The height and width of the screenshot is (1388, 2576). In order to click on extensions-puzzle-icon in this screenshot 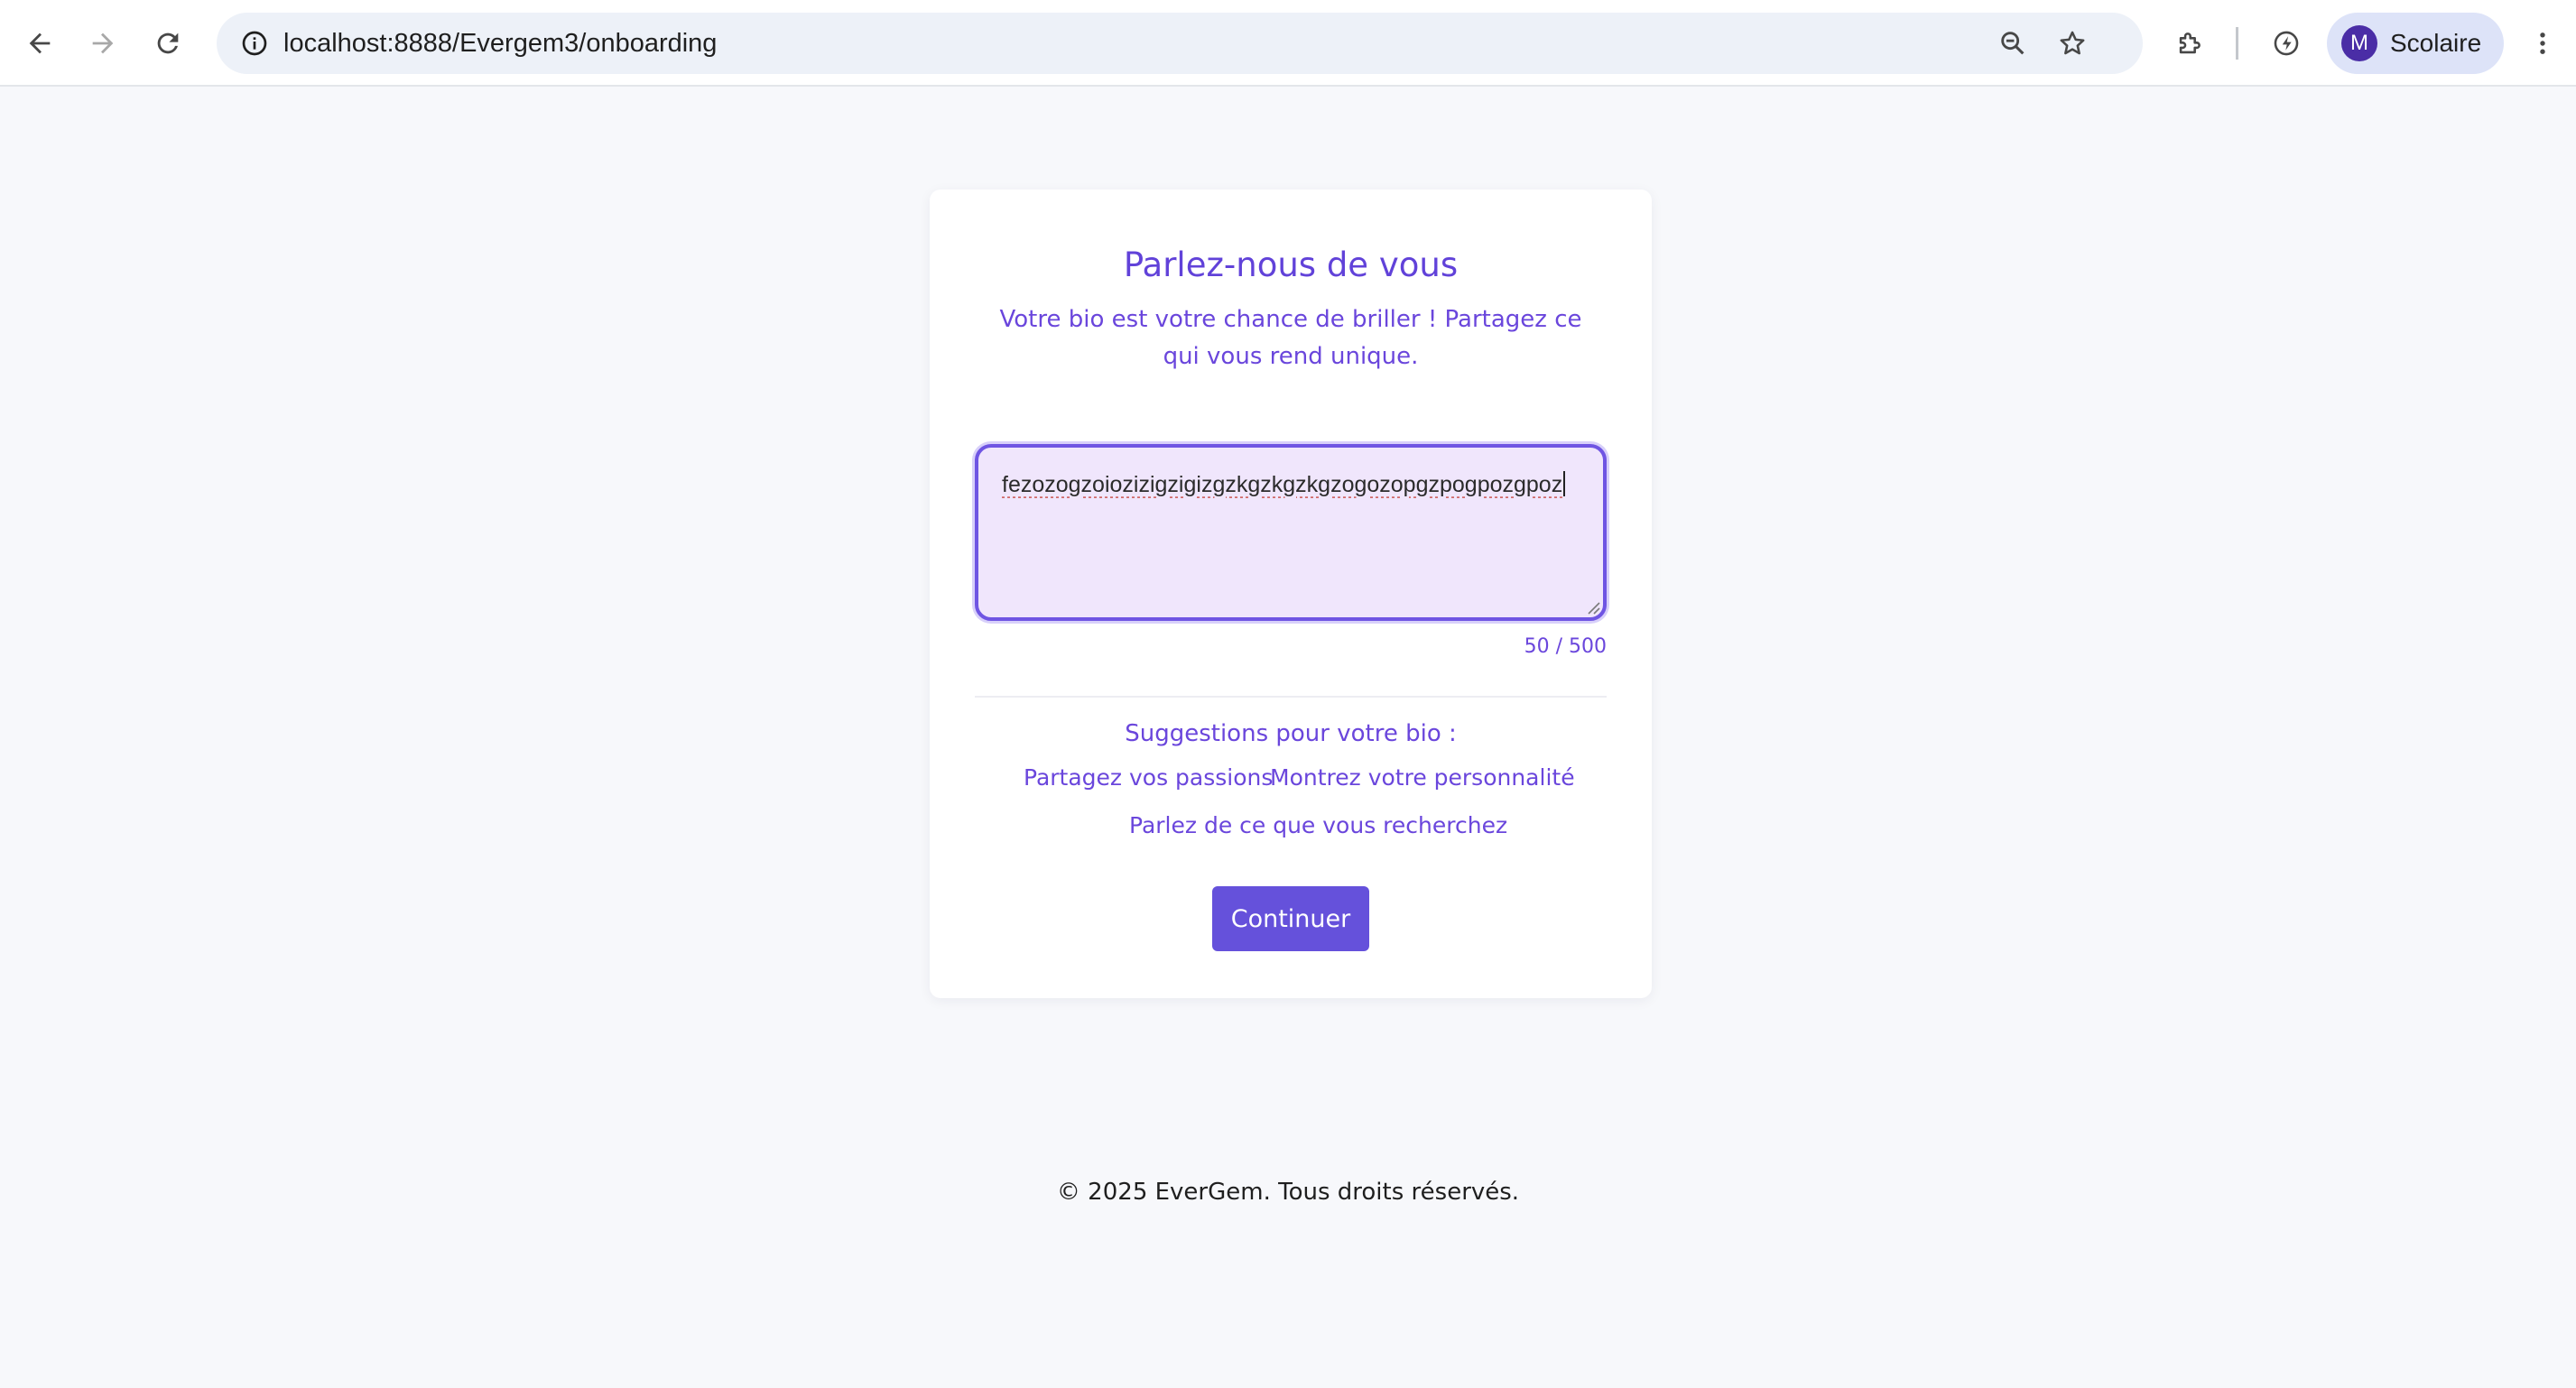, I will do `click(2190, 43)`.